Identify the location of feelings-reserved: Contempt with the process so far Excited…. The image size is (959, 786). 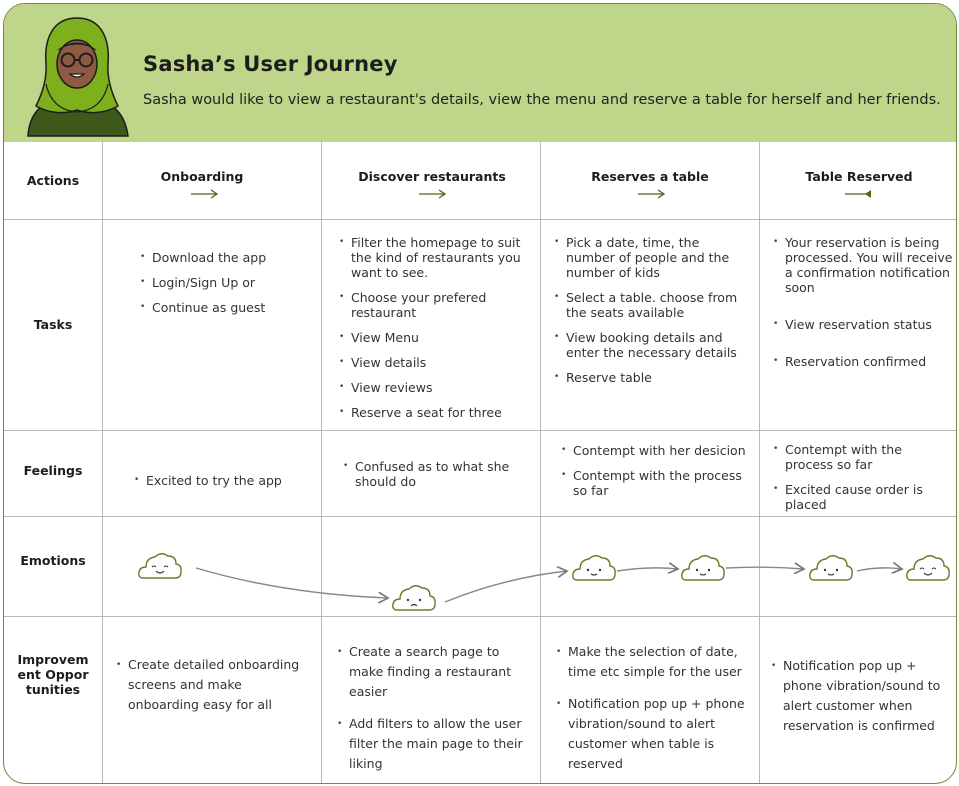
(861, 482).